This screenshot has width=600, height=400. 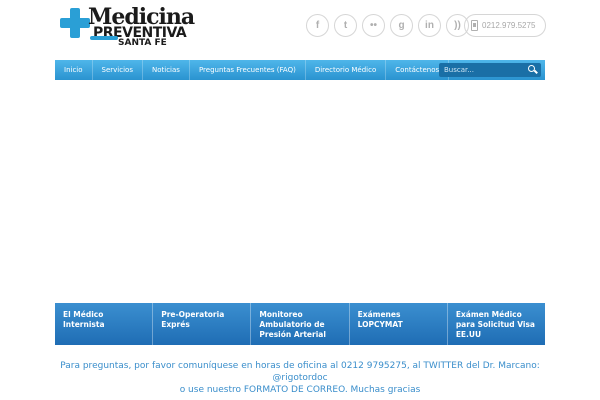 What do you see at coordinates (373, 25) in the screenshot?
I see `flickr-icon: ••` at bounding box center [373, 25].